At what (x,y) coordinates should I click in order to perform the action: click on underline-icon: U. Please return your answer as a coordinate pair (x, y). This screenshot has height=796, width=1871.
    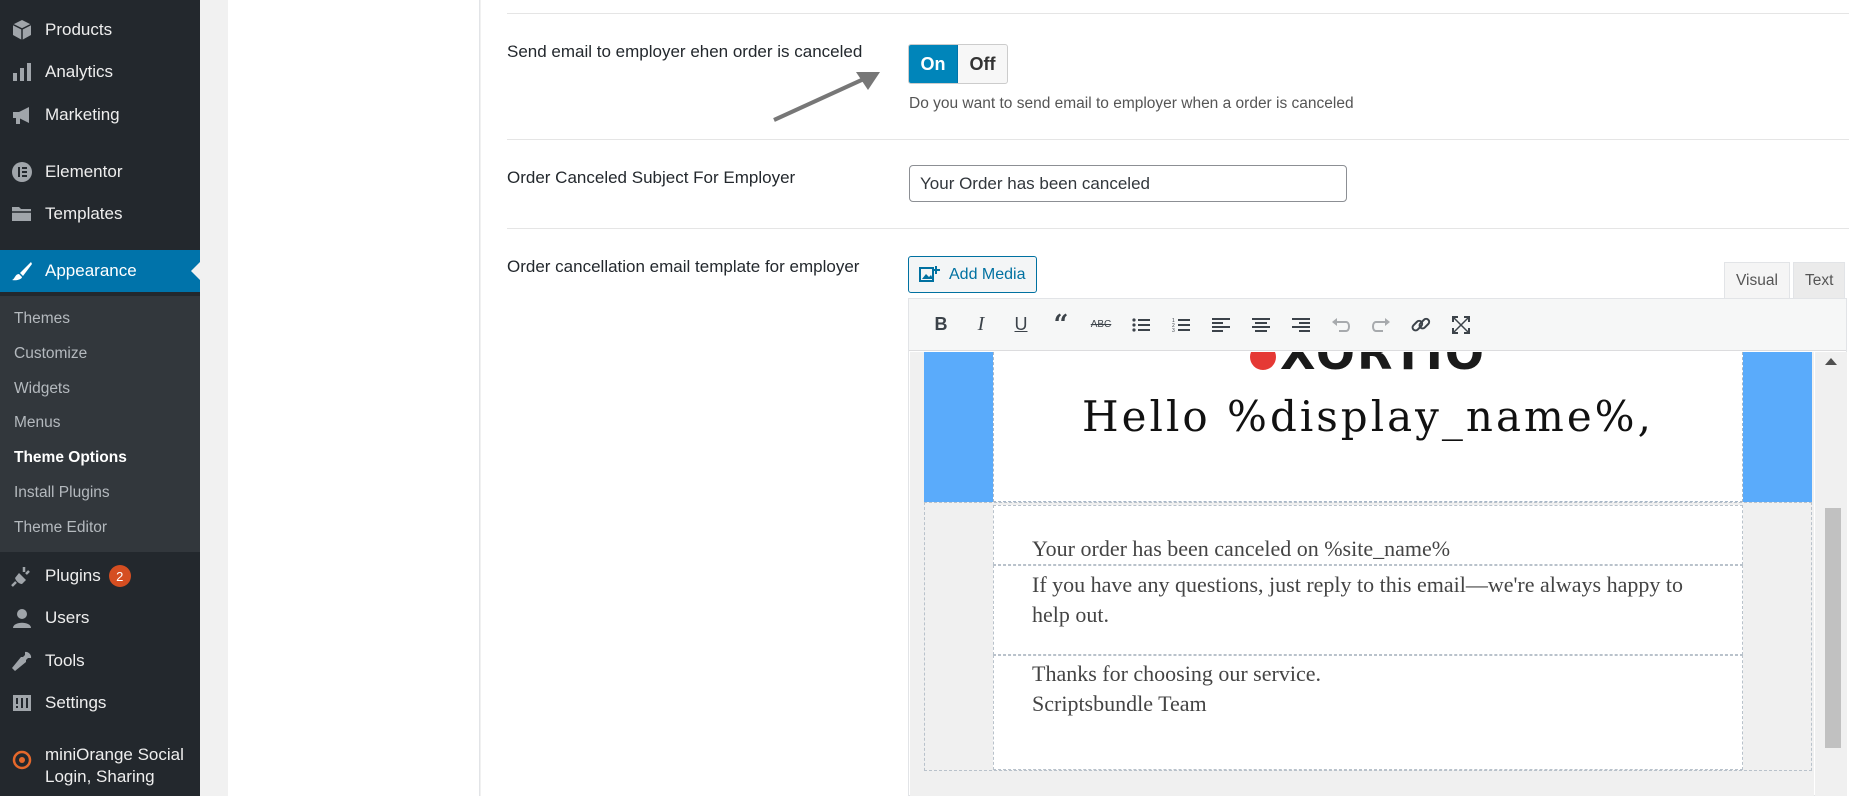
    Looking at the image, I should click on (1021, 325).